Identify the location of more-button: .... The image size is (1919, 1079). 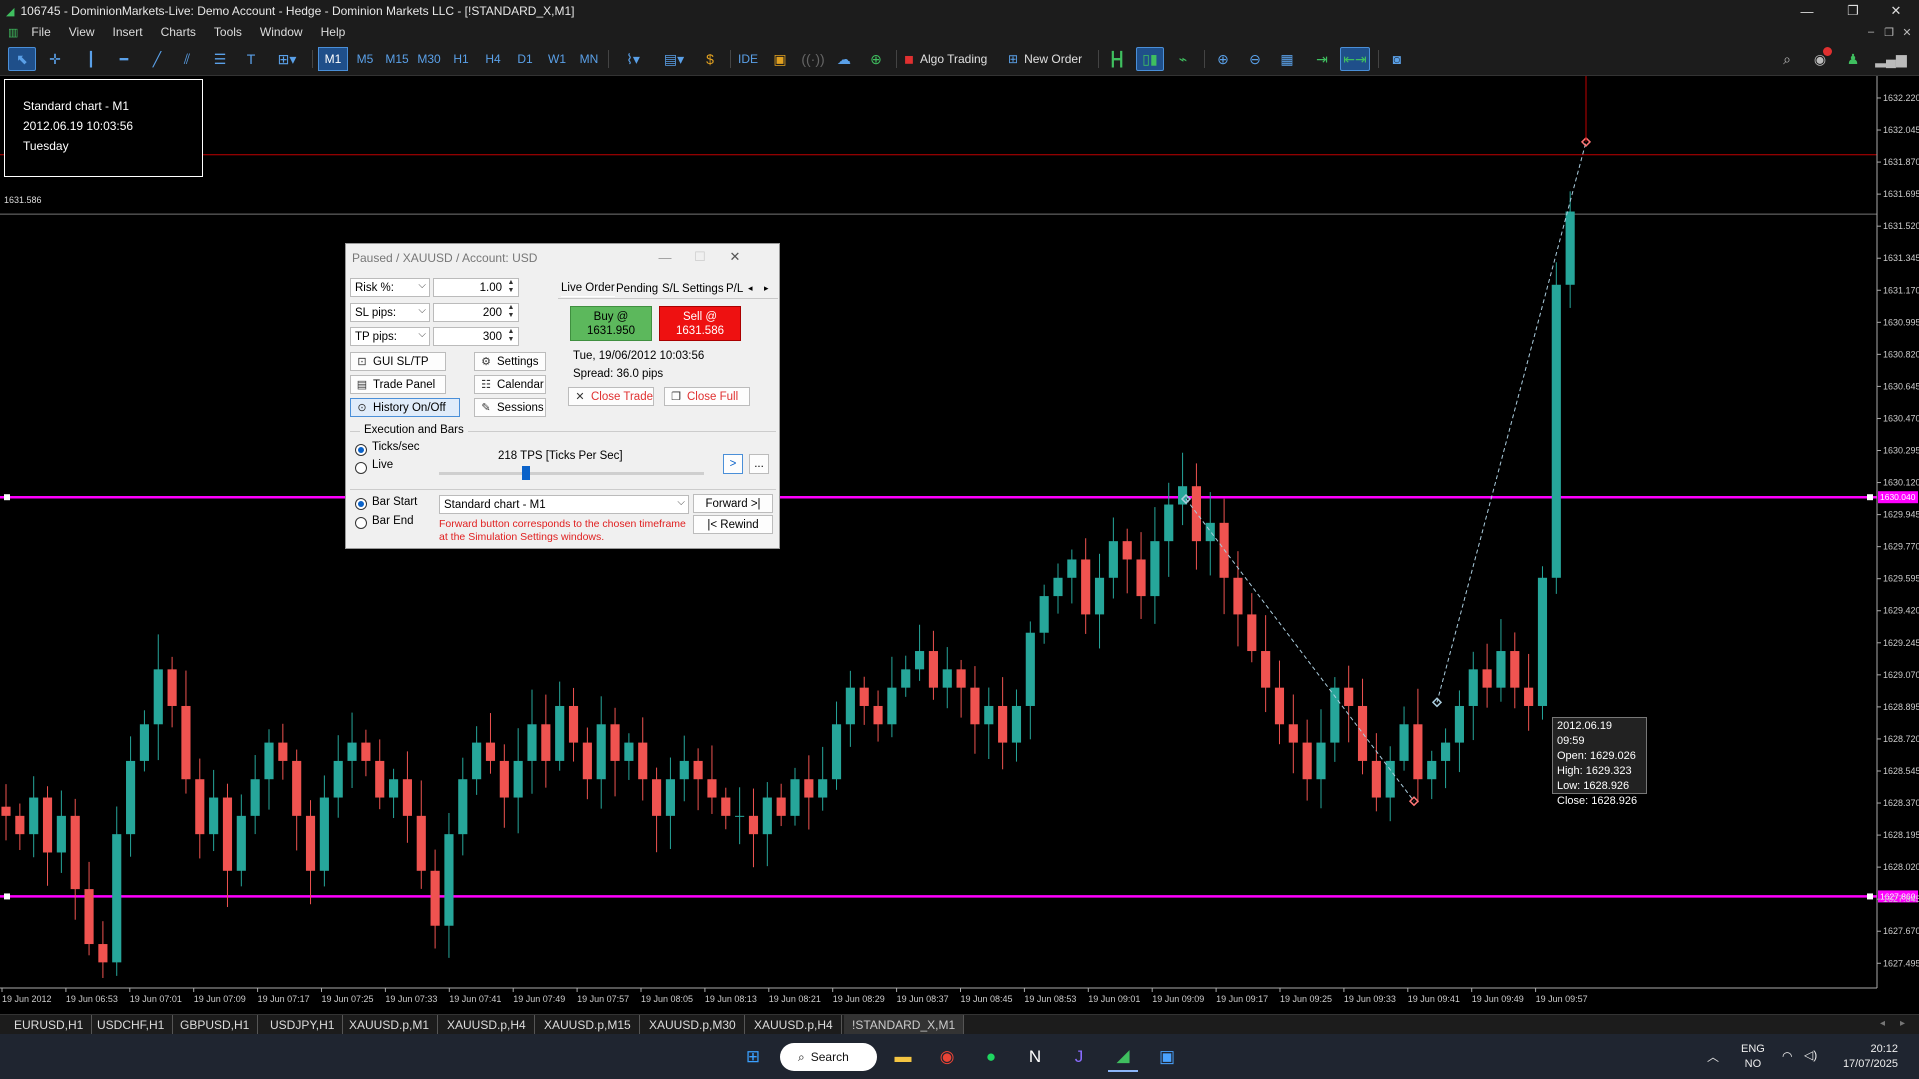
(759, 464).